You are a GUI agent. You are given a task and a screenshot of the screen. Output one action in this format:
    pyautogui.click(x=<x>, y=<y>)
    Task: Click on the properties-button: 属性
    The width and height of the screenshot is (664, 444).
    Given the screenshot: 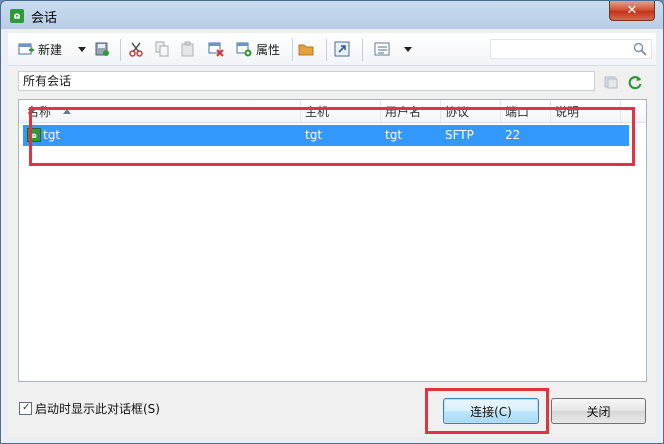 What is the action you would take?
    pyautogui.click(x=258, y=49)
    